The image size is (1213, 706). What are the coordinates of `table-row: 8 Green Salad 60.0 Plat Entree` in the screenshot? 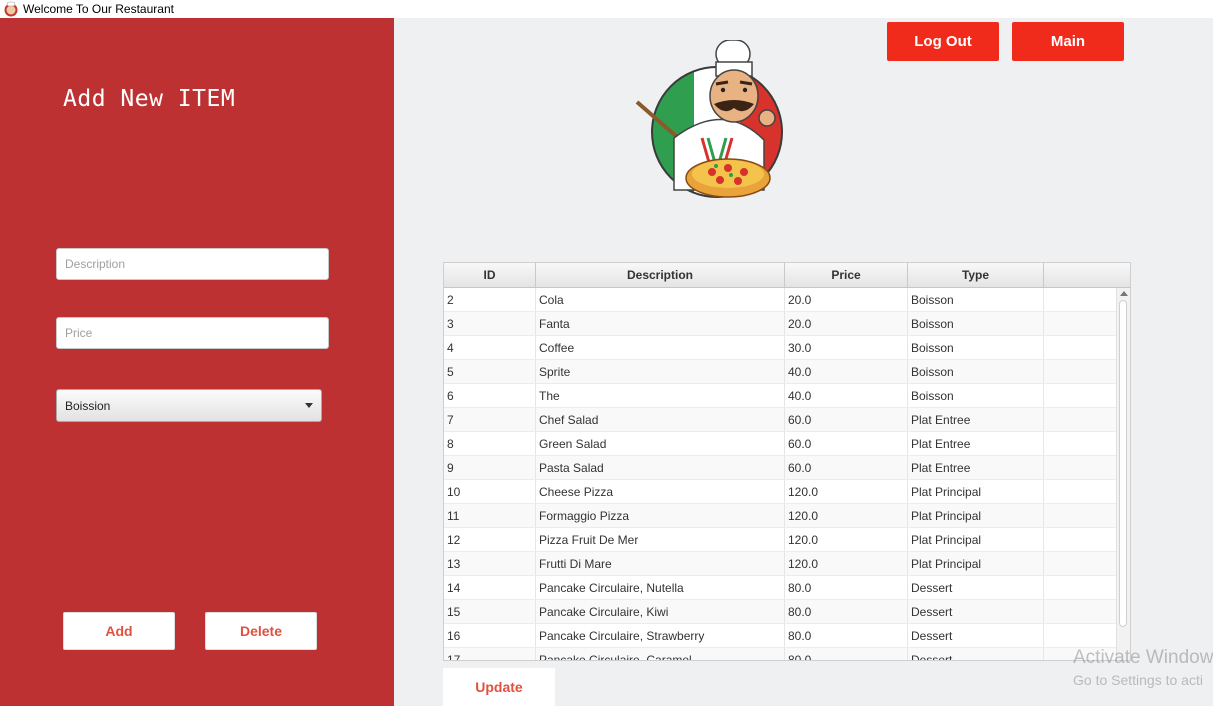 It's located at (781, 444).